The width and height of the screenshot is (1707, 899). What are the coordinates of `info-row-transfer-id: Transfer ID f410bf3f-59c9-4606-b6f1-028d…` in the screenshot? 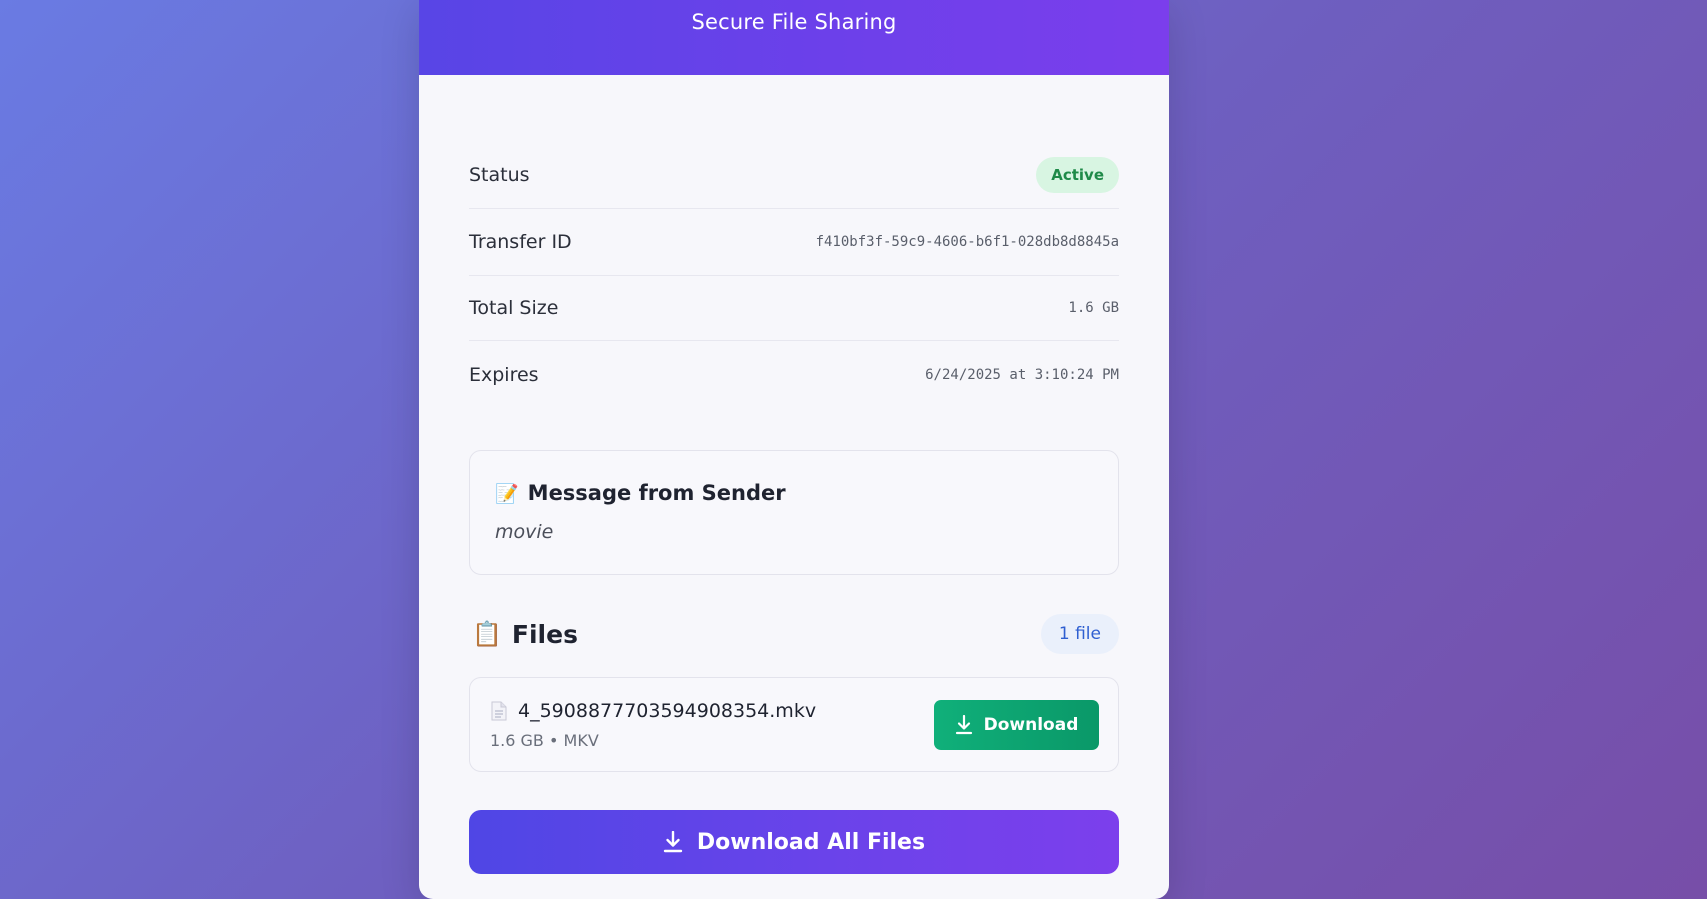 It's located at (794, 242).